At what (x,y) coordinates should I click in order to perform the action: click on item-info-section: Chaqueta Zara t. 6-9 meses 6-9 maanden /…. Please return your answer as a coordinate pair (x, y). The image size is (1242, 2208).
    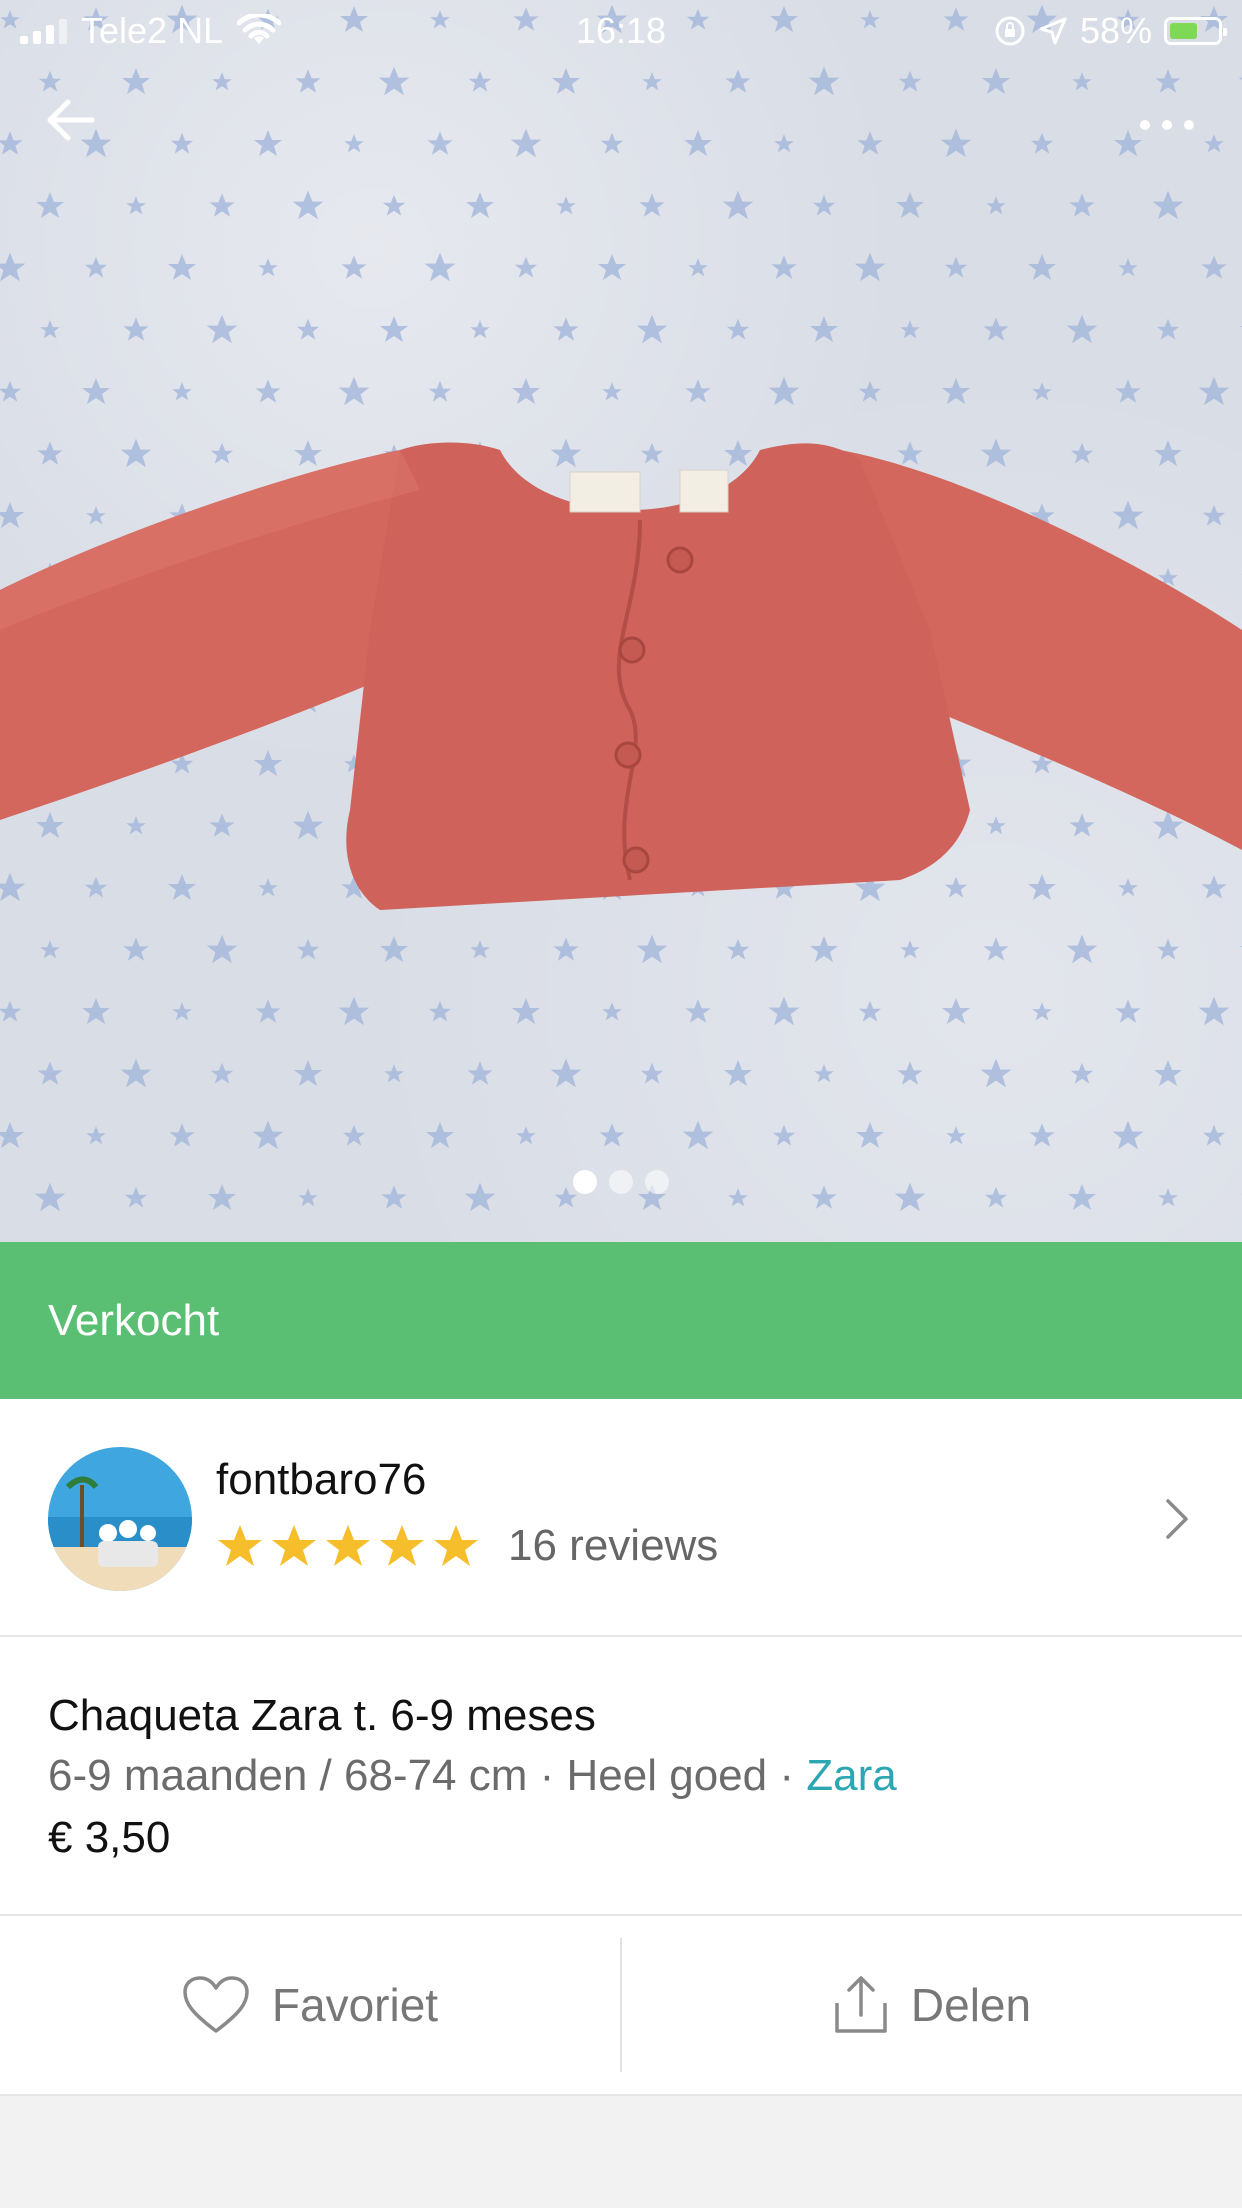
    Looking at the image, I should click on (621, 1776).